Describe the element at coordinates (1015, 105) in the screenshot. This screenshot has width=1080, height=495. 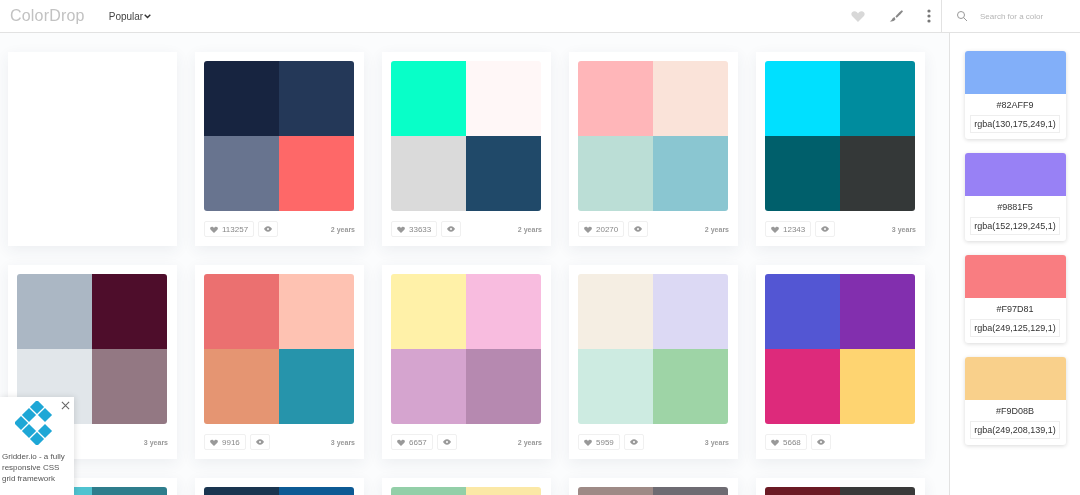
I see `hex-code: #82AFF9` at that location.